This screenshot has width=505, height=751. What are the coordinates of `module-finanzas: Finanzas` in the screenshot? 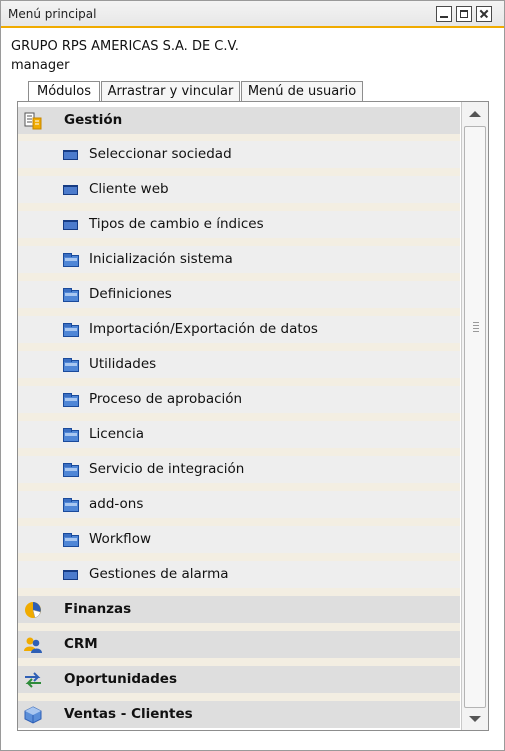 It's located at (239, 609).